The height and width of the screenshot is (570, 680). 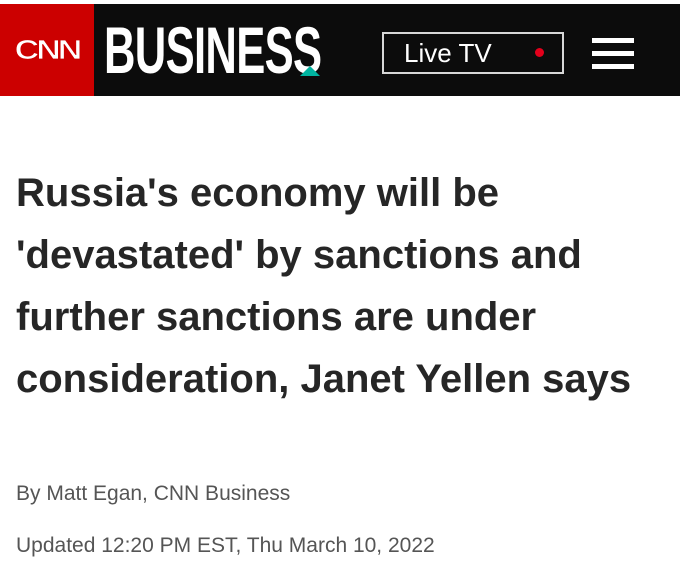 I want to click on cnn-logo-text: CNN, so click(x=48, y=50).